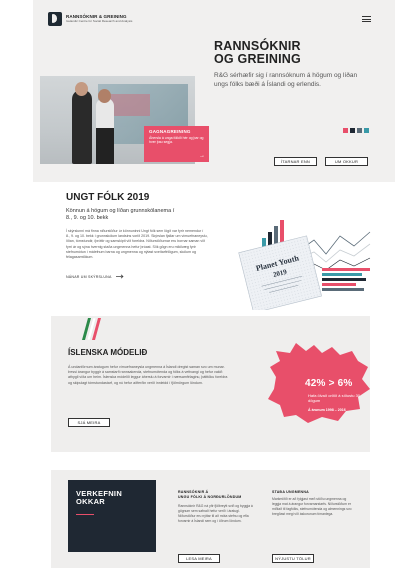 The image size is (395, 577). What do you see at coordinates (99, 497) in the screenshot?
I see `projects-title: VERKEFNIN OKKAR` at bounding box center [99, 497].